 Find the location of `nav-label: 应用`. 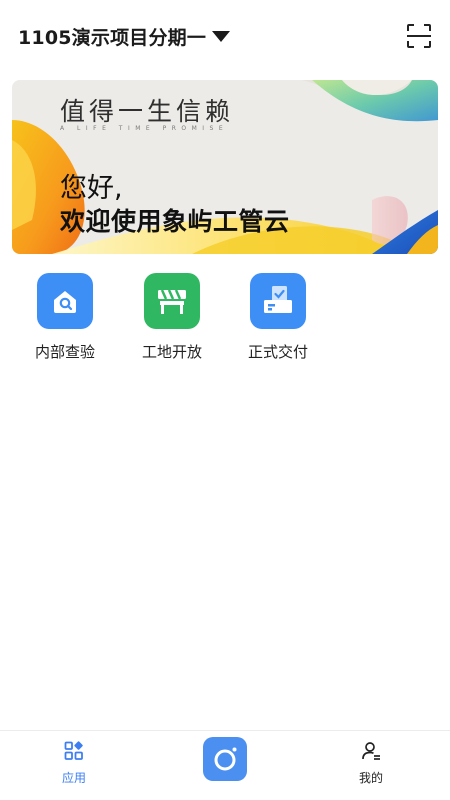

nav-label: 应用 is located at coordinates (73, 778).